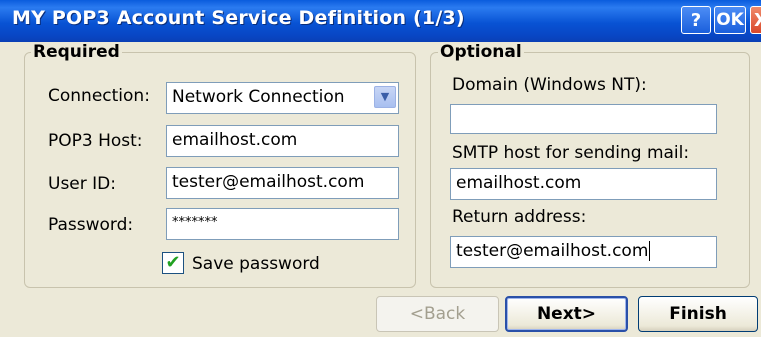 The image size is (761, 337). Describe the element at coordinates (258, 97) in the screenshot. I see `connection-value: Network Connection` at that location.